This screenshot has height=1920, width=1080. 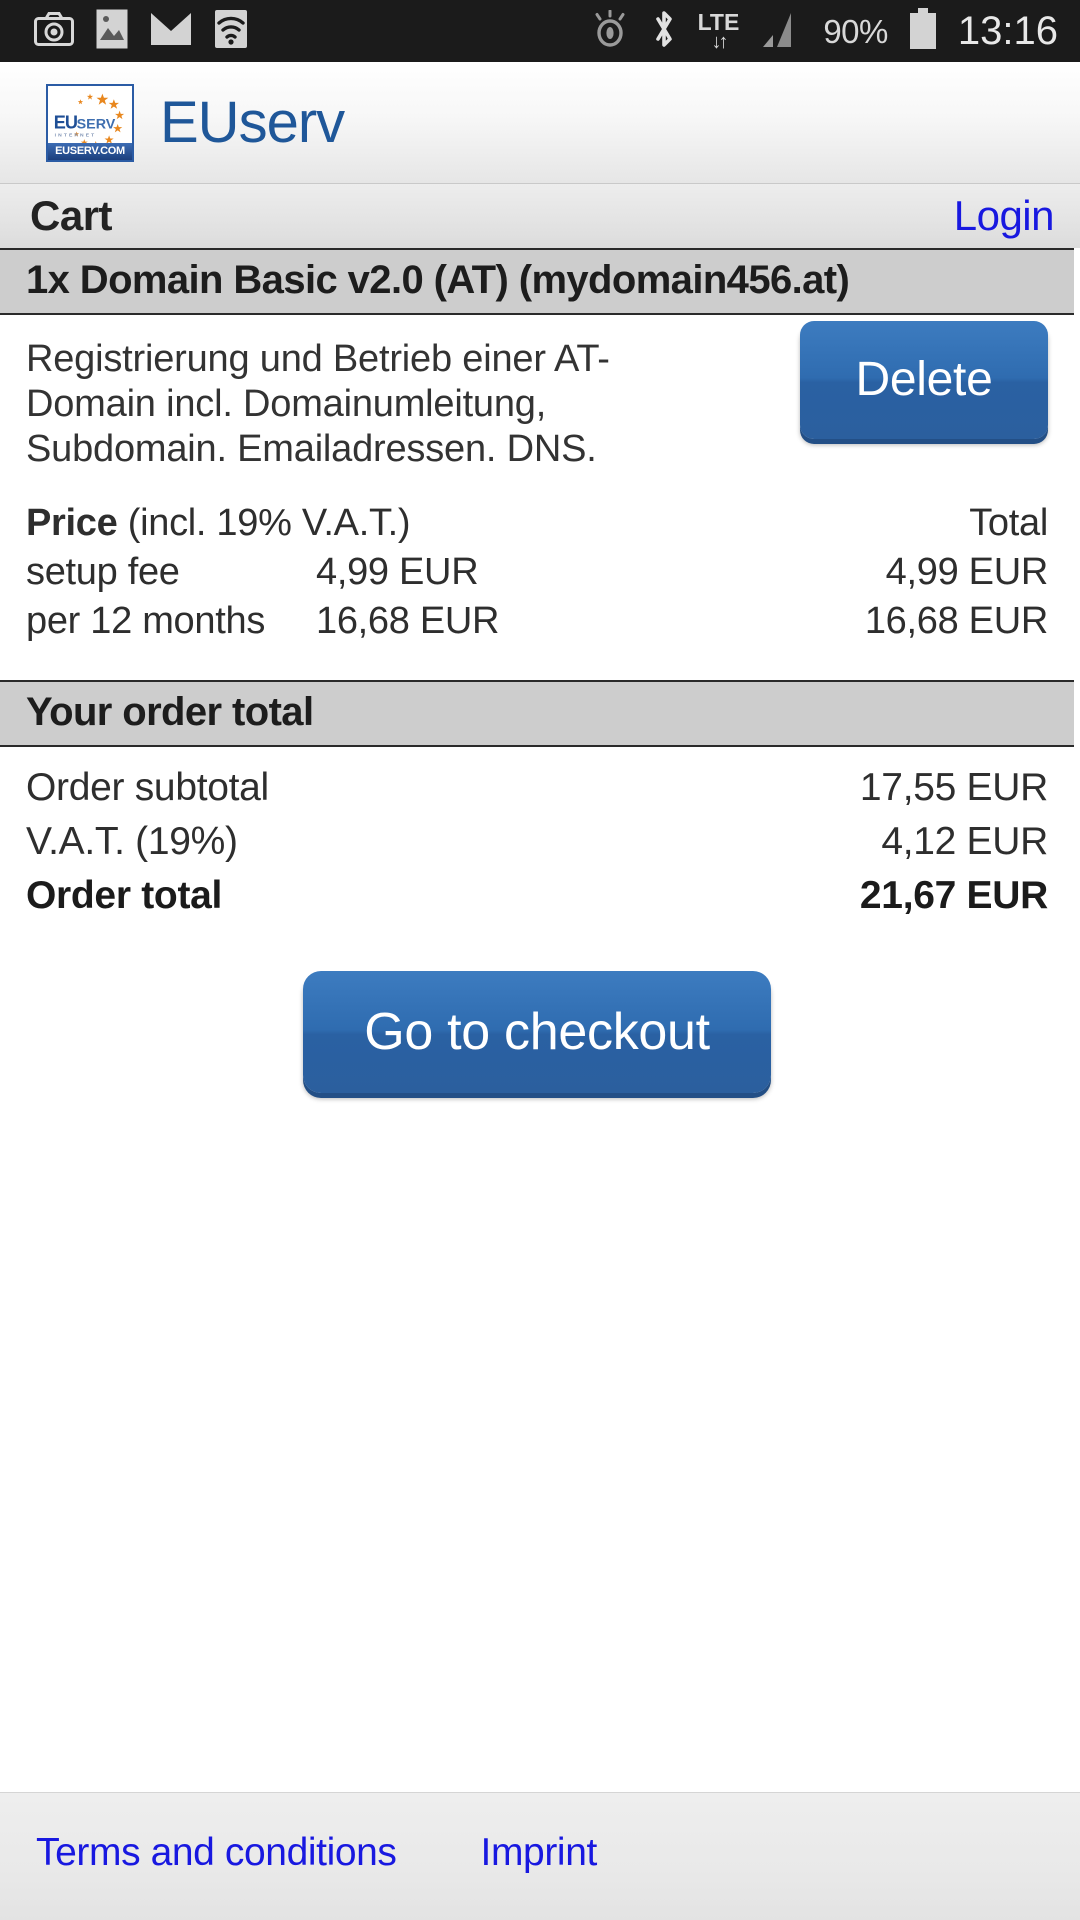 I want to click on order-vat-value: 4,12 EUR, so click(x=964, y=842).